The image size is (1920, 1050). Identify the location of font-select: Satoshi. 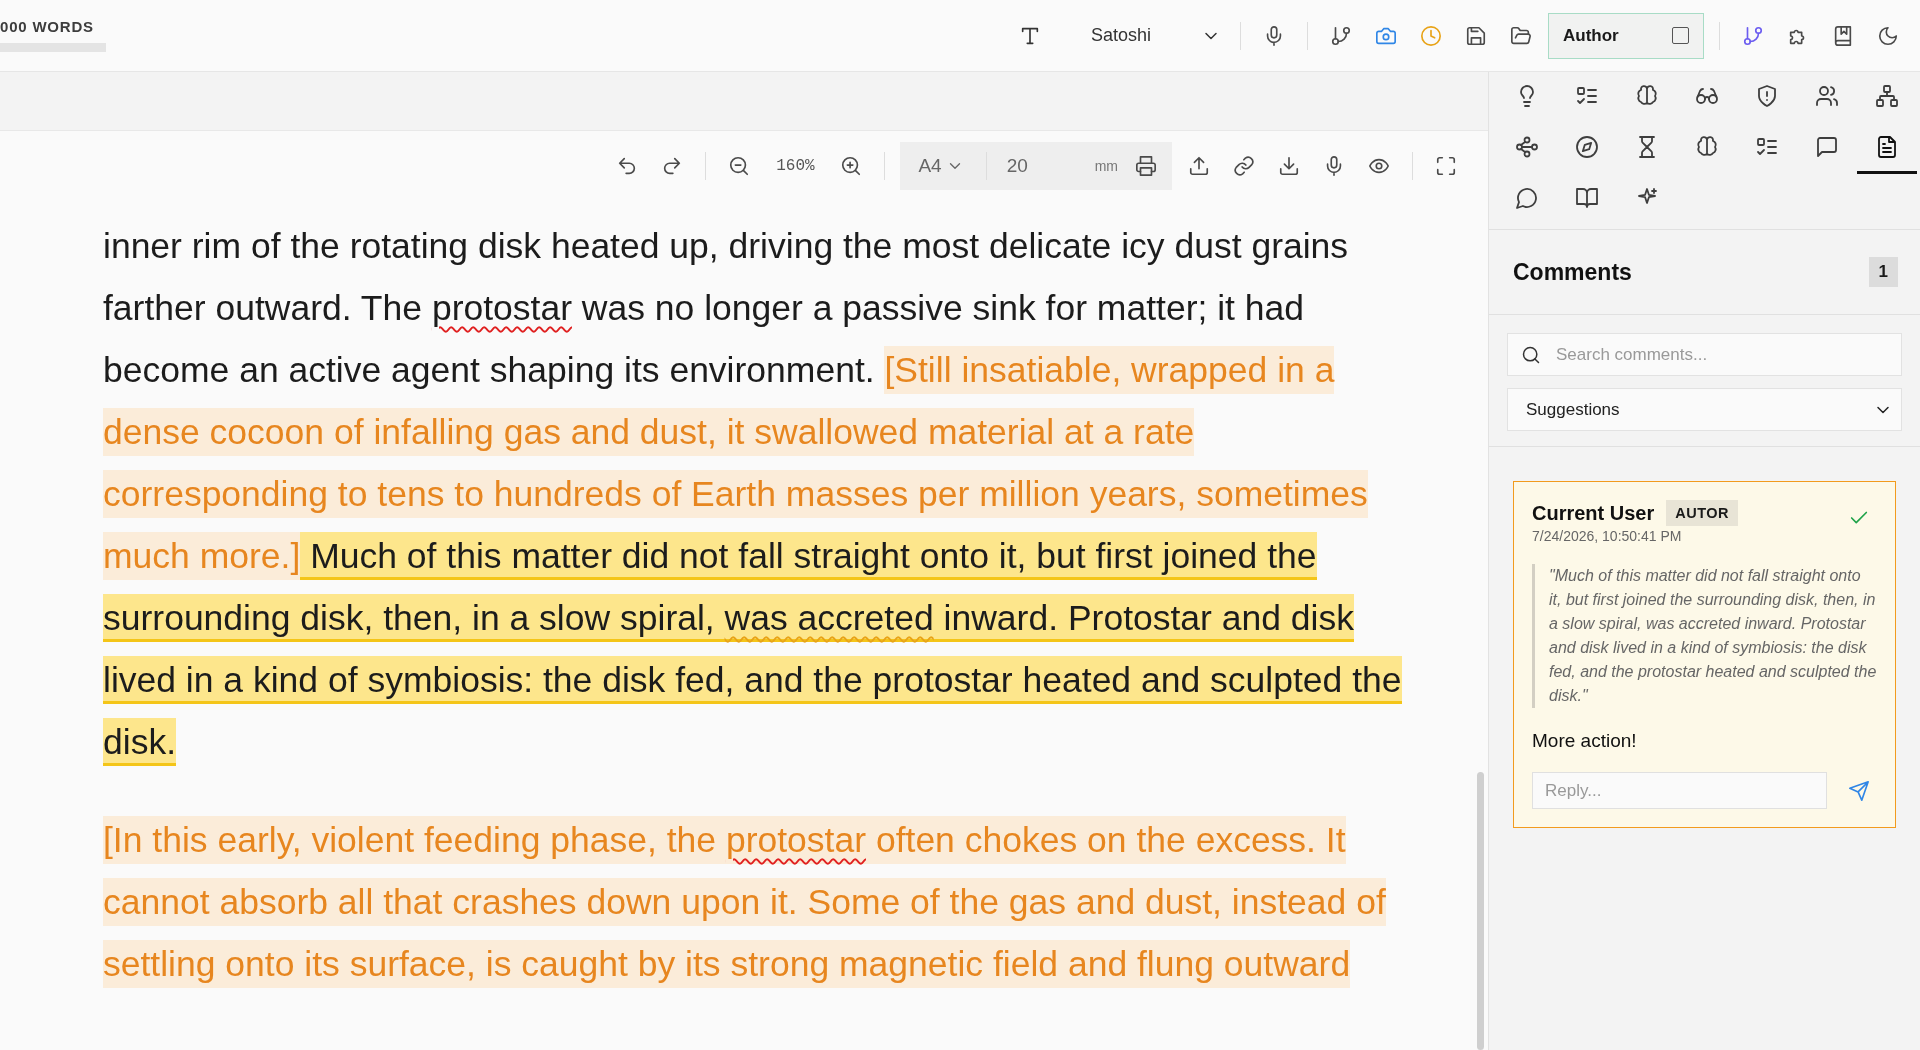
(1120, 35).